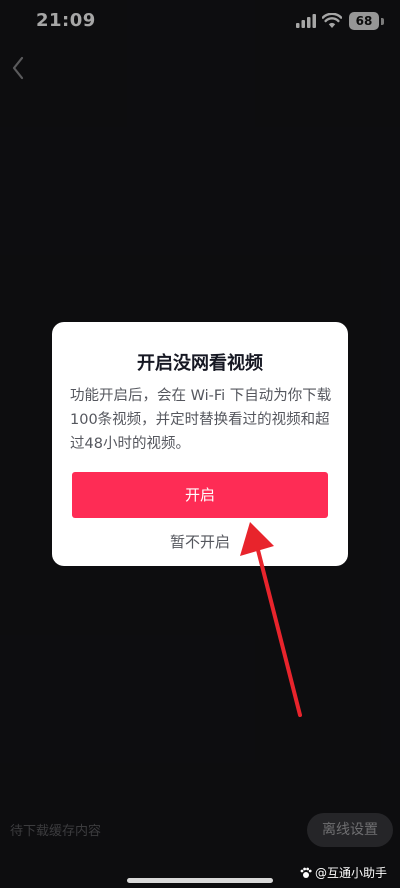 The height and width of the screenshot is (888, 400). What do you see at coordinates (200, 880) in the screenshot?
I see `home-indicator` at bounding box center [200, 880].